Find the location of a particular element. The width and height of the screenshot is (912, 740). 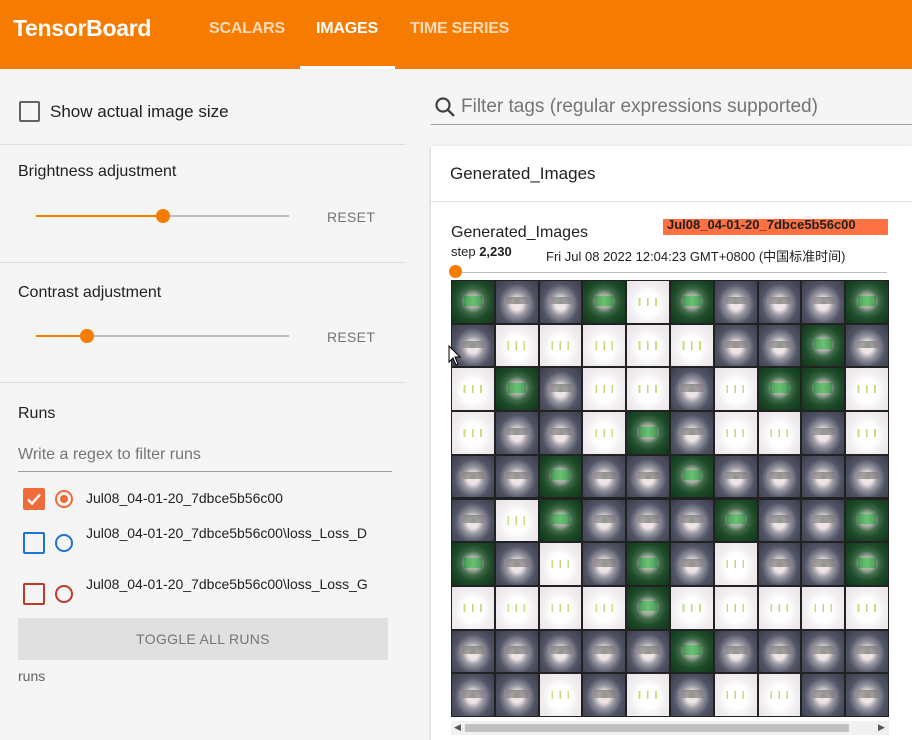

image-title: Generated_Images is located at coordinates (519, 232).